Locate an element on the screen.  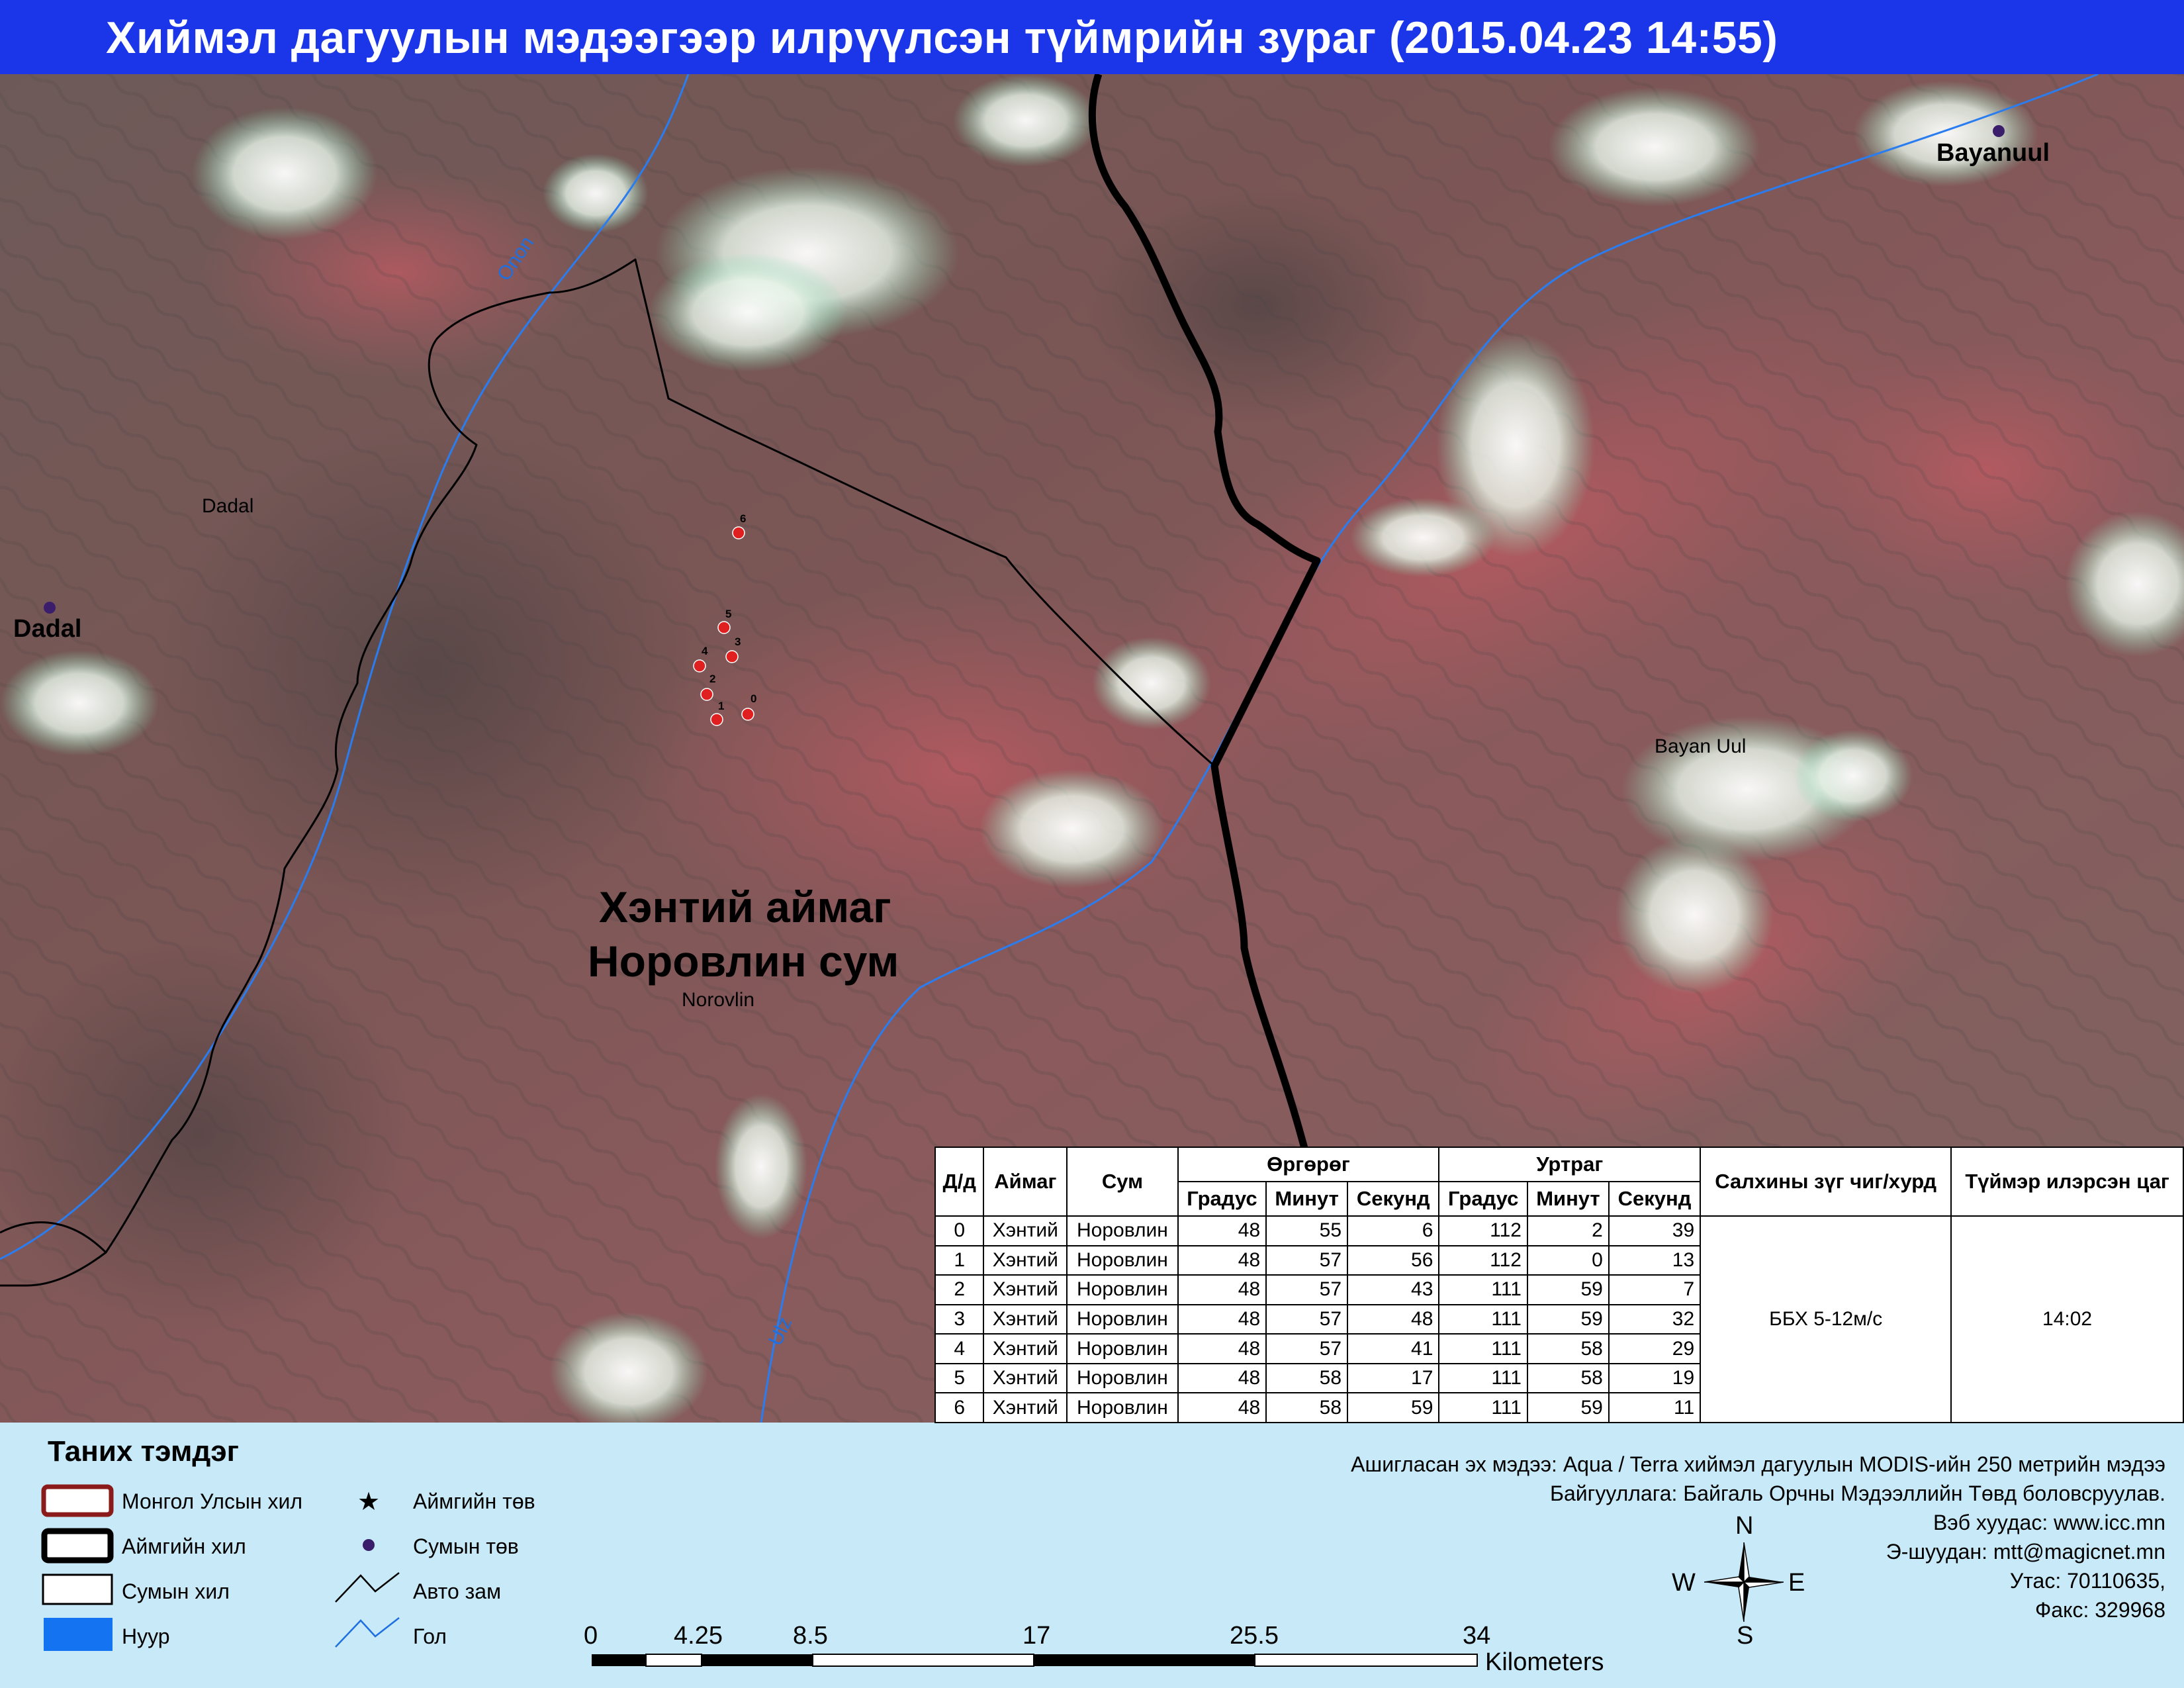
legend-aimag-center: Аймгийн төв is located at coordinates (474, 1501).